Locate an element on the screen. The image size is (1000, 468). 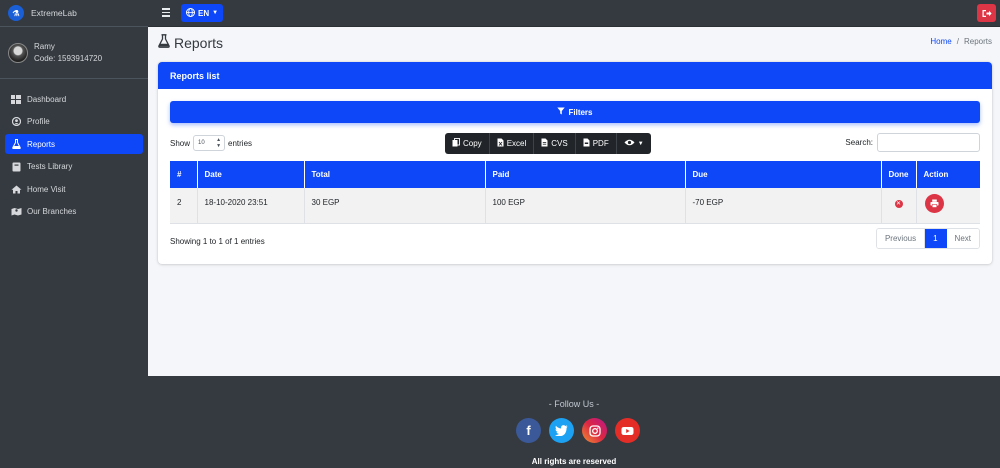
copy-label: Copy is located at coordinates (472, 143).